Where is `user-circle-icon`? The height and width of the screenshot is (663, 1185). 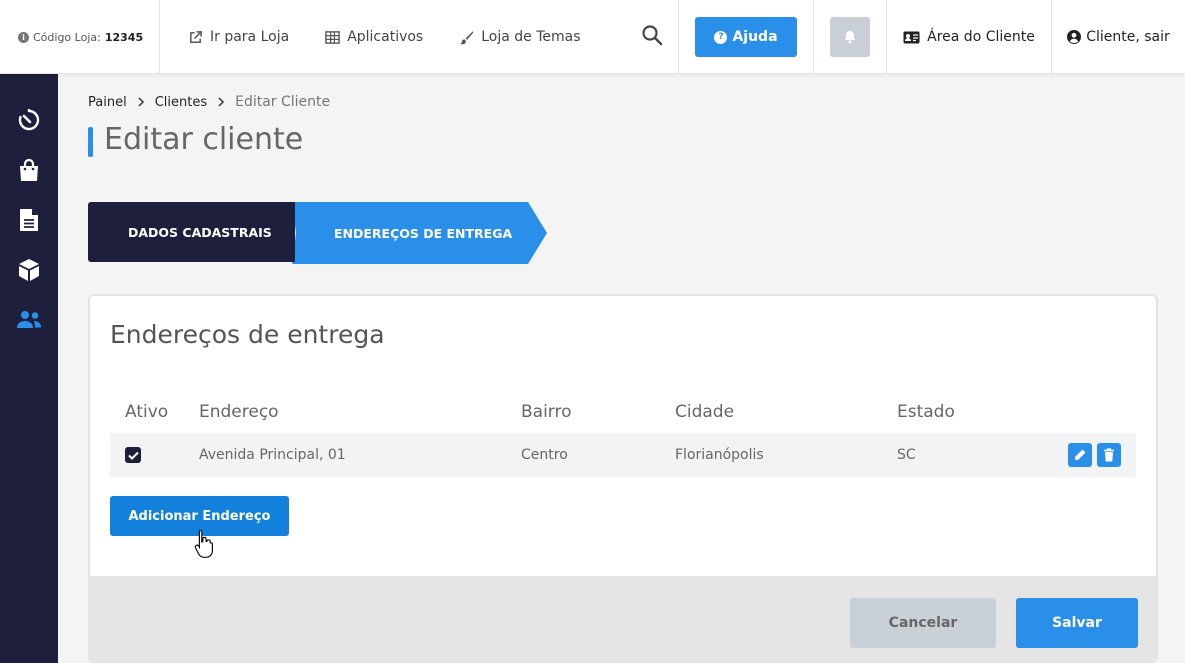
user-circle-icon is located at coordinates (1074, 37).